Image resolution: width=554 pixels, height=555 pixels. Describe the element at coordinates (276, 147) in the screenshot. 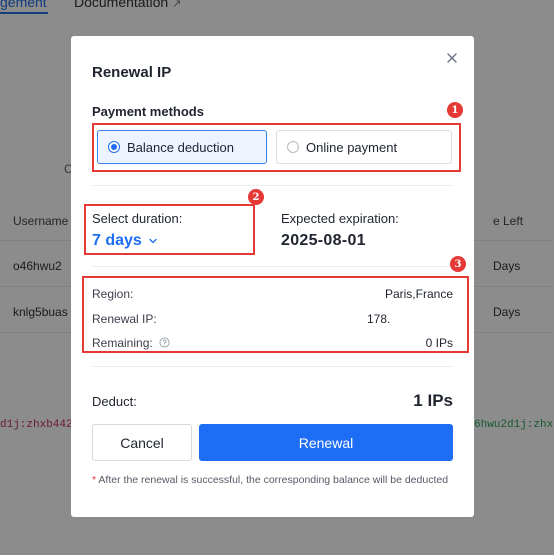

I see `annotation-box-payment` at that location.